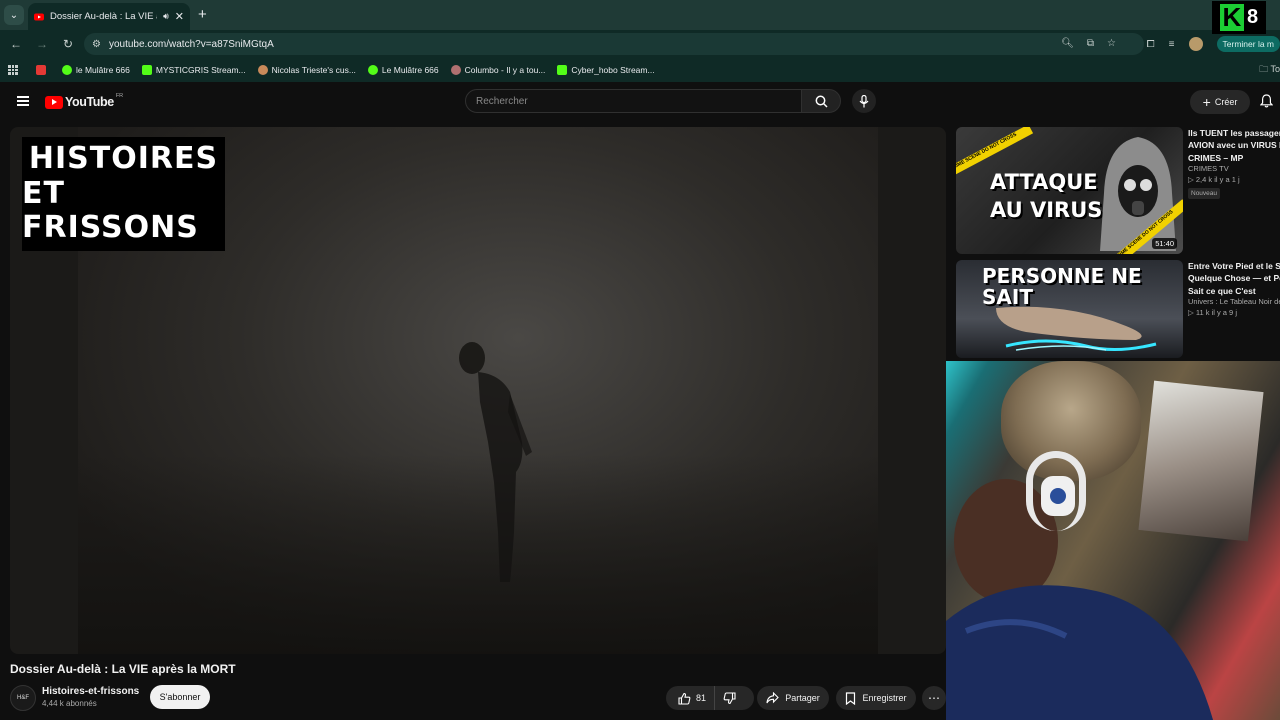 This screenshot has width=1280, height=720. I want to click on channel-name: Histoires-et-frissons, so click(90, 691).